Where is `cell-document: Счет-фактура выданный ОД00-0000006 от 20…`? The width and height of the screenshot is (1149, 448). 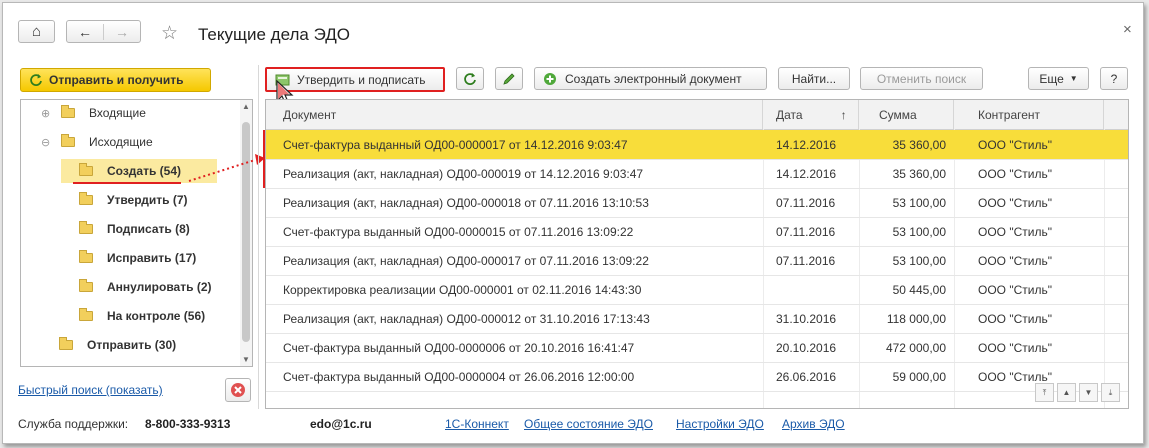
cell-document: Счет-фактура выданный ОД00-0000006 от 20… is located at coordinates (459, 347).